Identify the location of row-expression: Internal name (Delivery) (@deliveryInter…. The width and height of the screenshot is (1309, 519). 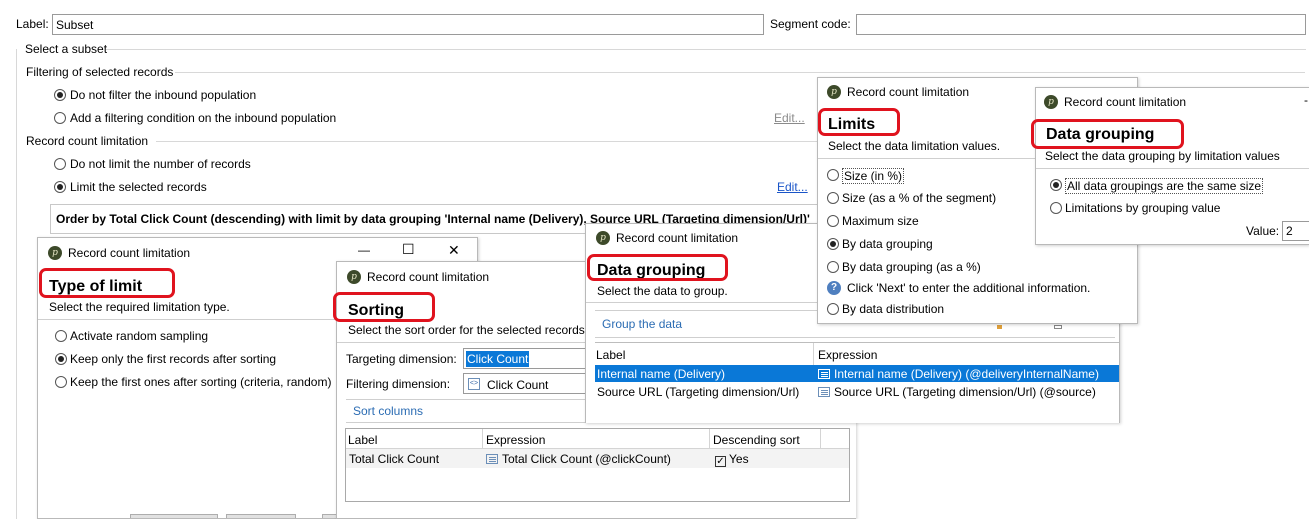
(958, 374).